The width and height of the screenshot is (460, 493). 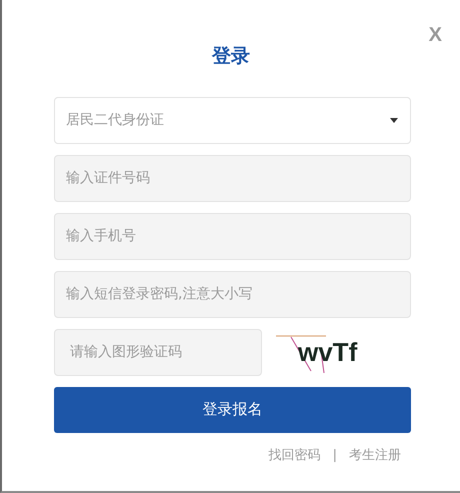 What do you see at coordinates (158, 352) in the screenshot?
I see `captcha-field: 请输入图形验证码` at bounding box center [158, 352].